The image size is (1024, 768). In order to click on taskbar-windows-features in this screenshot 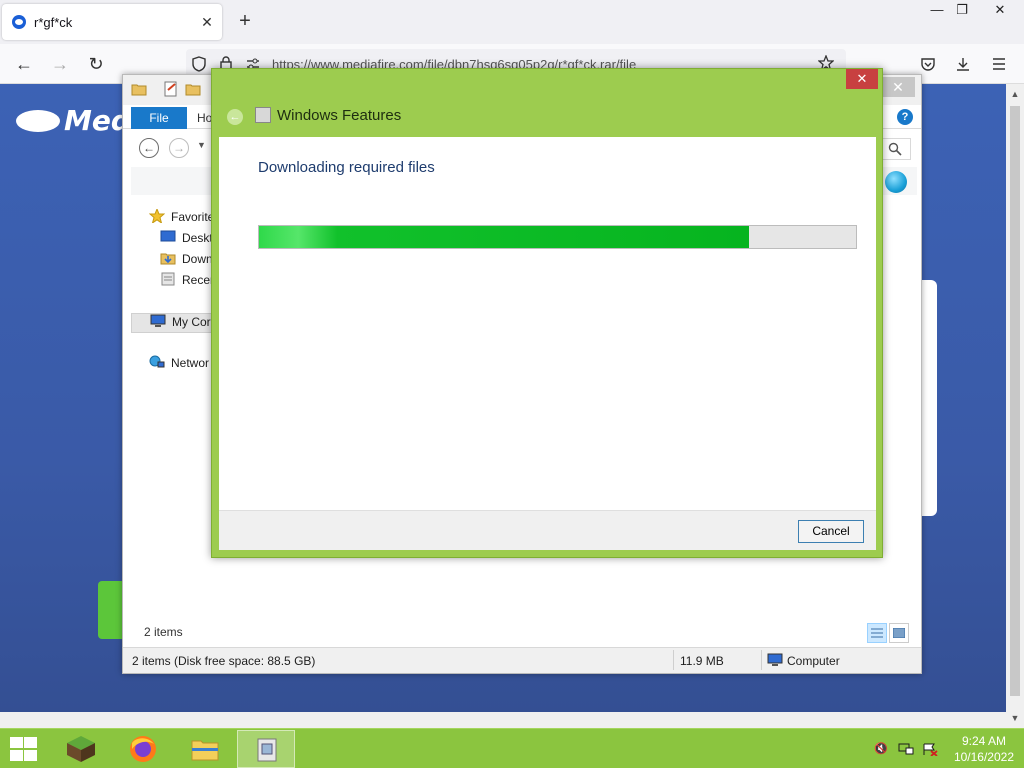, I will do `click(266, 749)`.